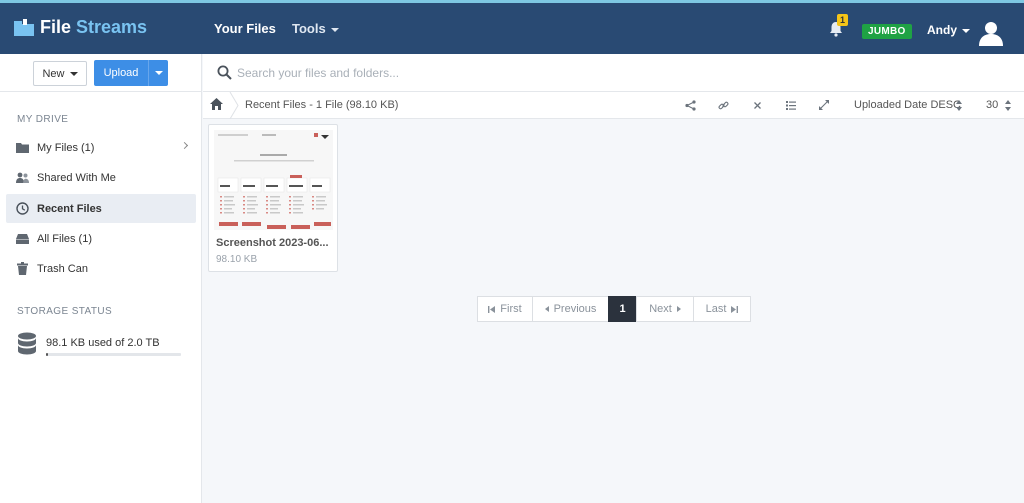 The width and height of the screenshot is (1024, 503). Describe the element at coordinates (757, 105) in the screenshot. I see `close-icon` at that location.